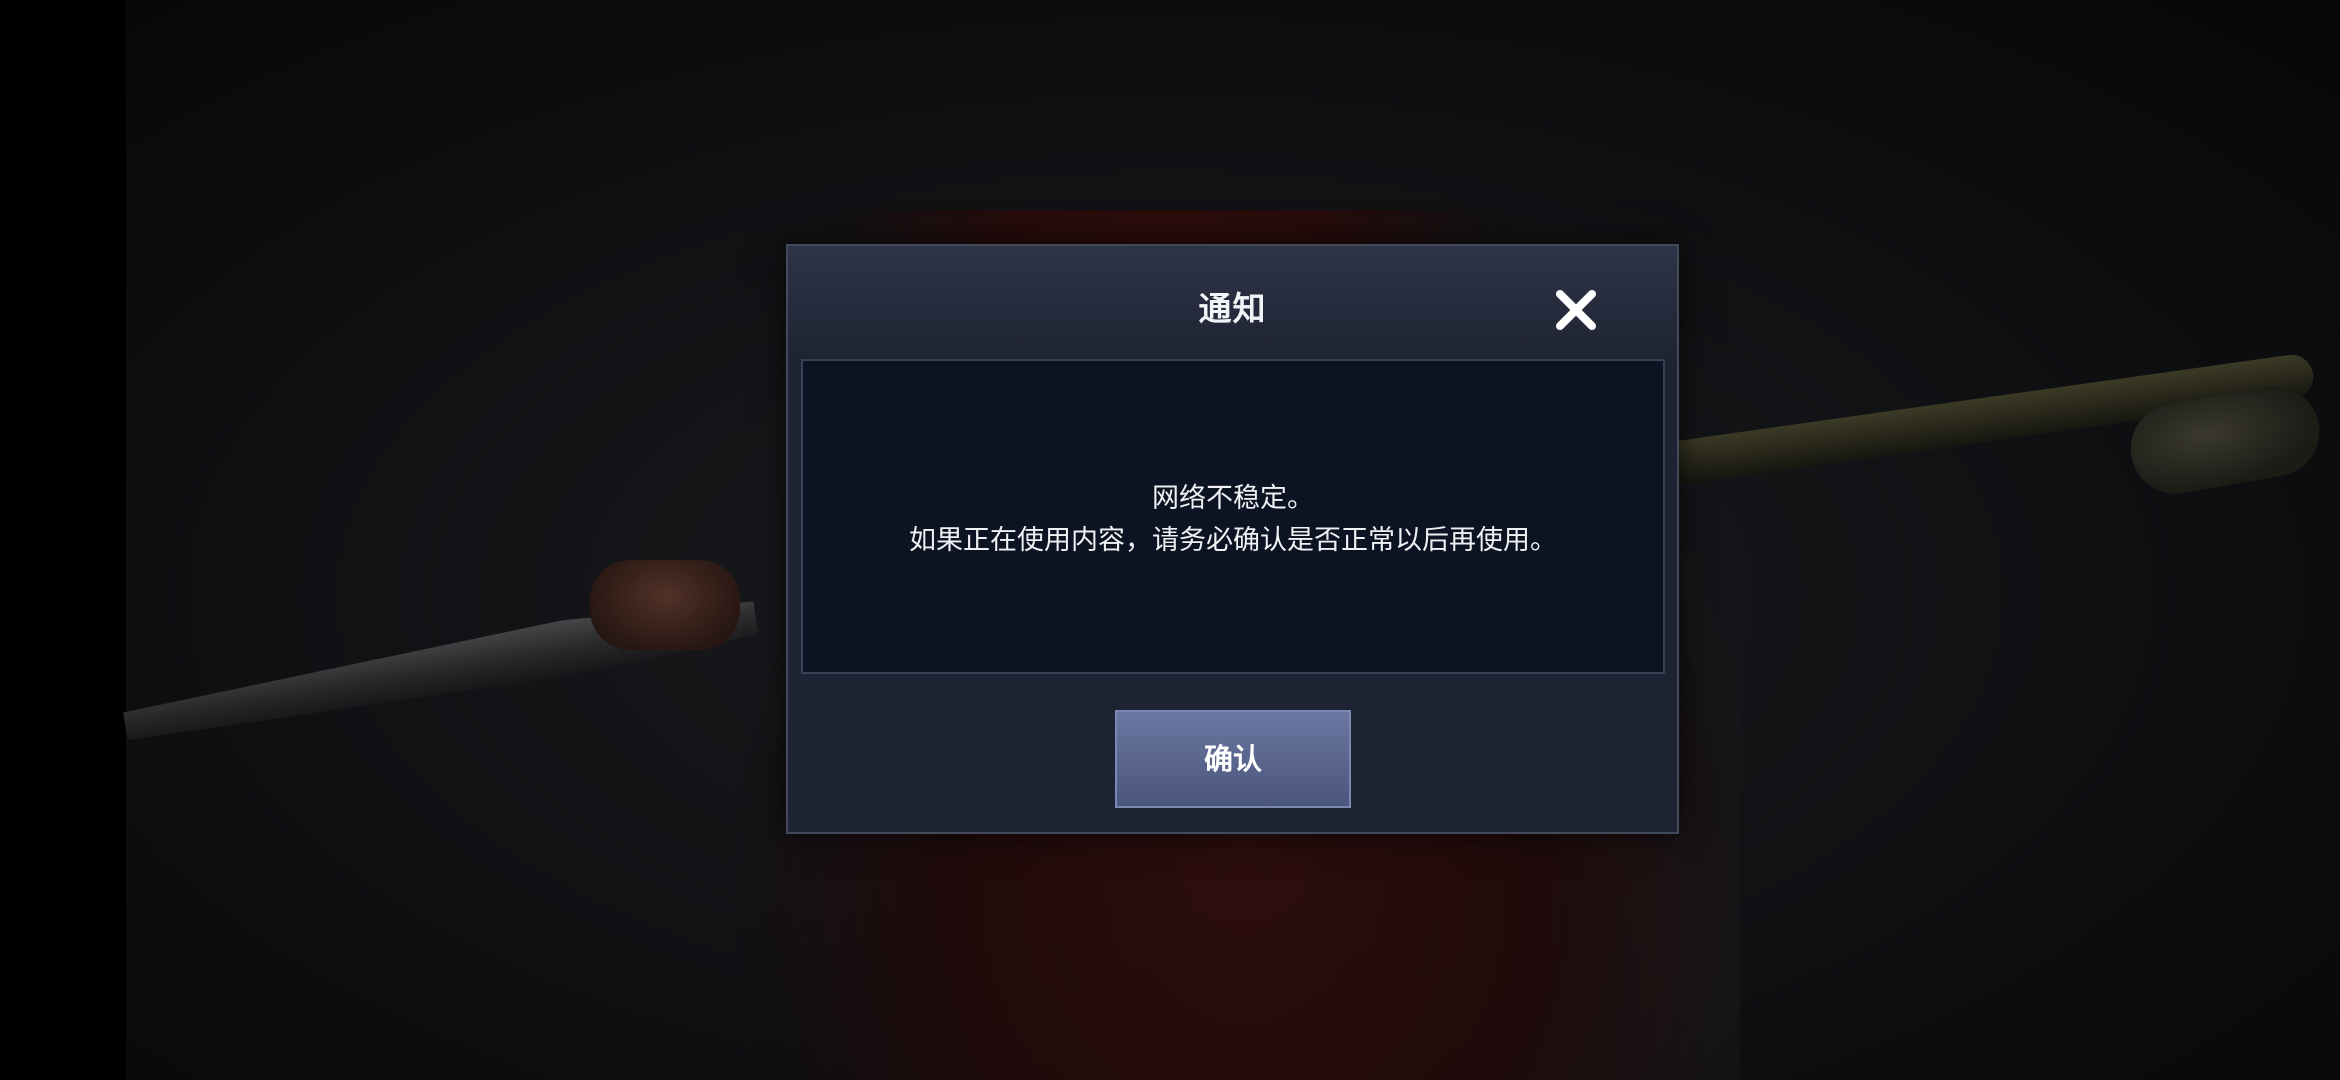 This screenshot has width=2340, height=1080. I want to click on message-line-2: 如果正在使用内容，请务必确认是否正常以后再使用。, so click(1233, 540).